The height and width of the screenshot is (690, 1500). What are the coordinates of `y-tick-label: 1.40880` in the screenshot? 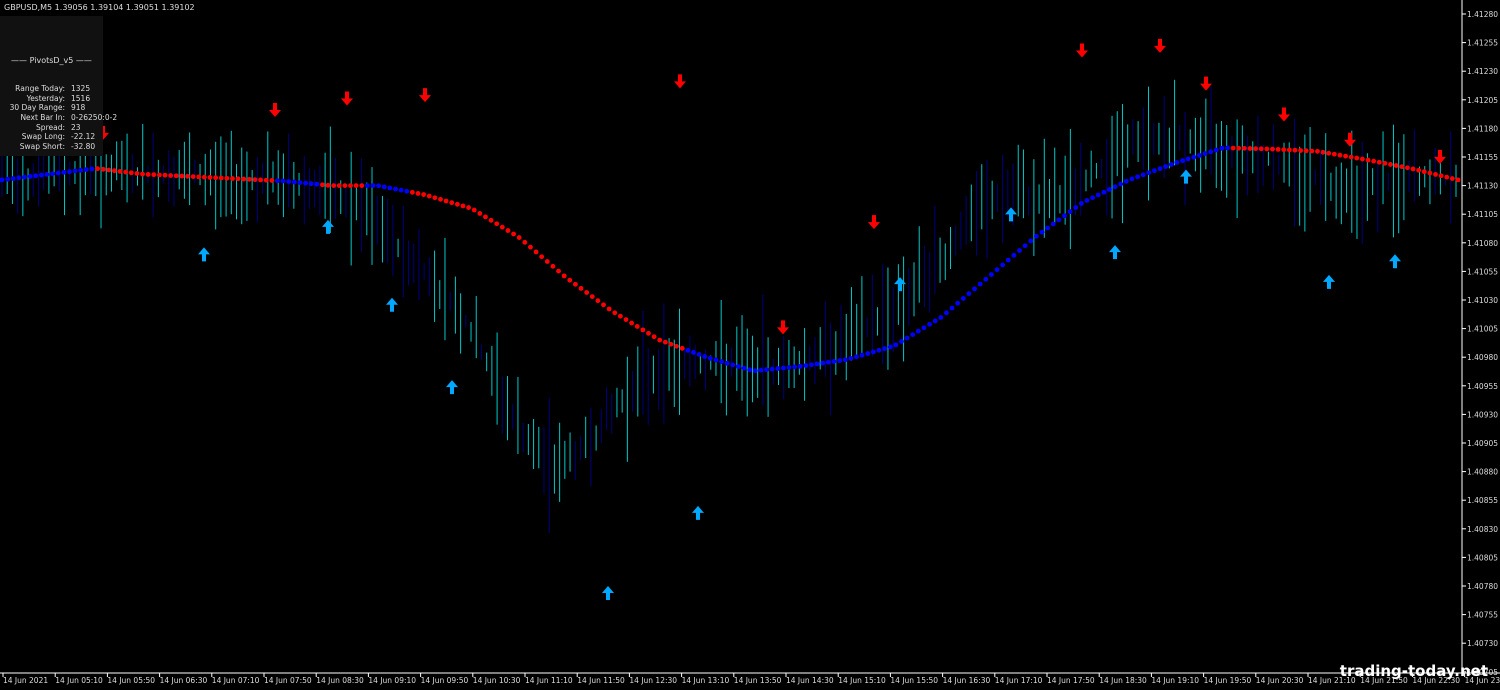 It's located at (1482, 472).